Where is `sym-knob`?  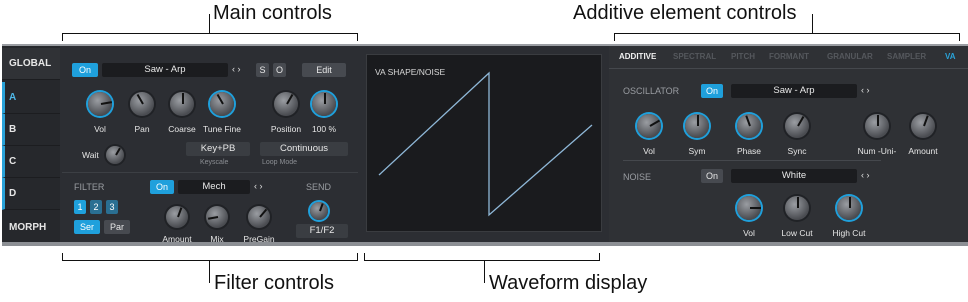
sym-knob is located at coordinates (697, 126).